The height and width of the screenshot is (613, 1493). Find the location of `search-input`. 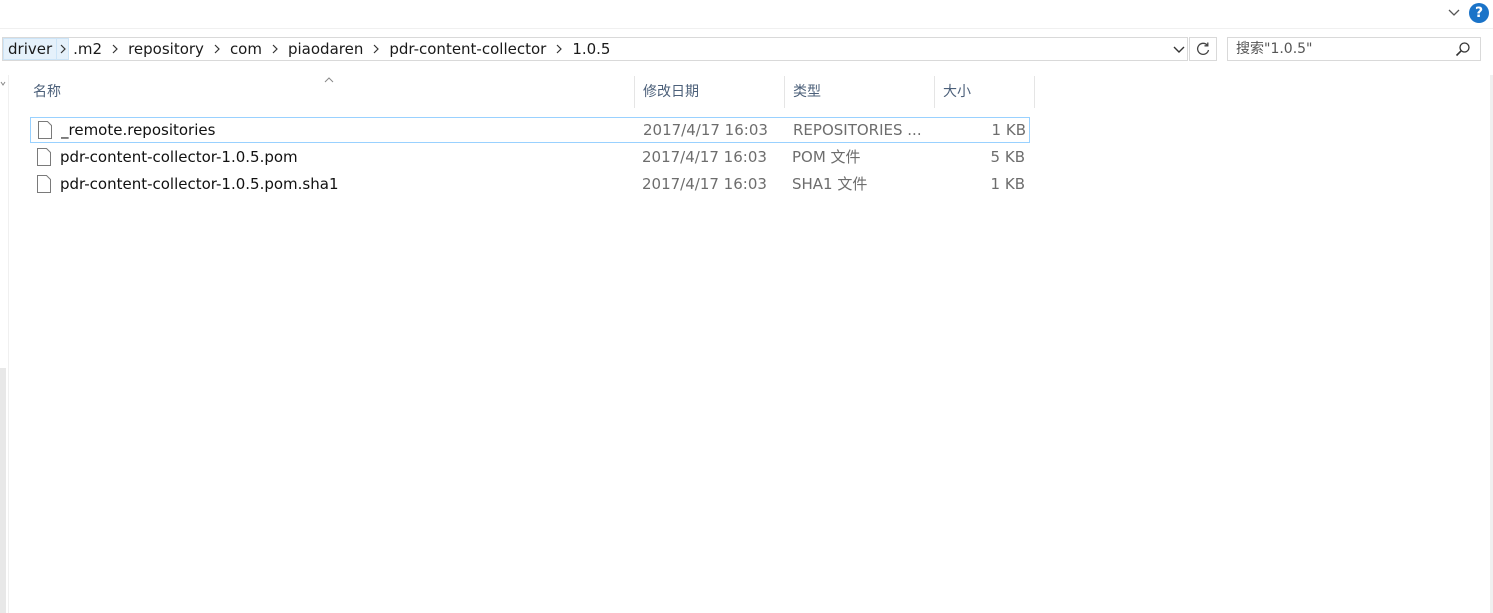

search-input is located at coordinates (1336, 49).